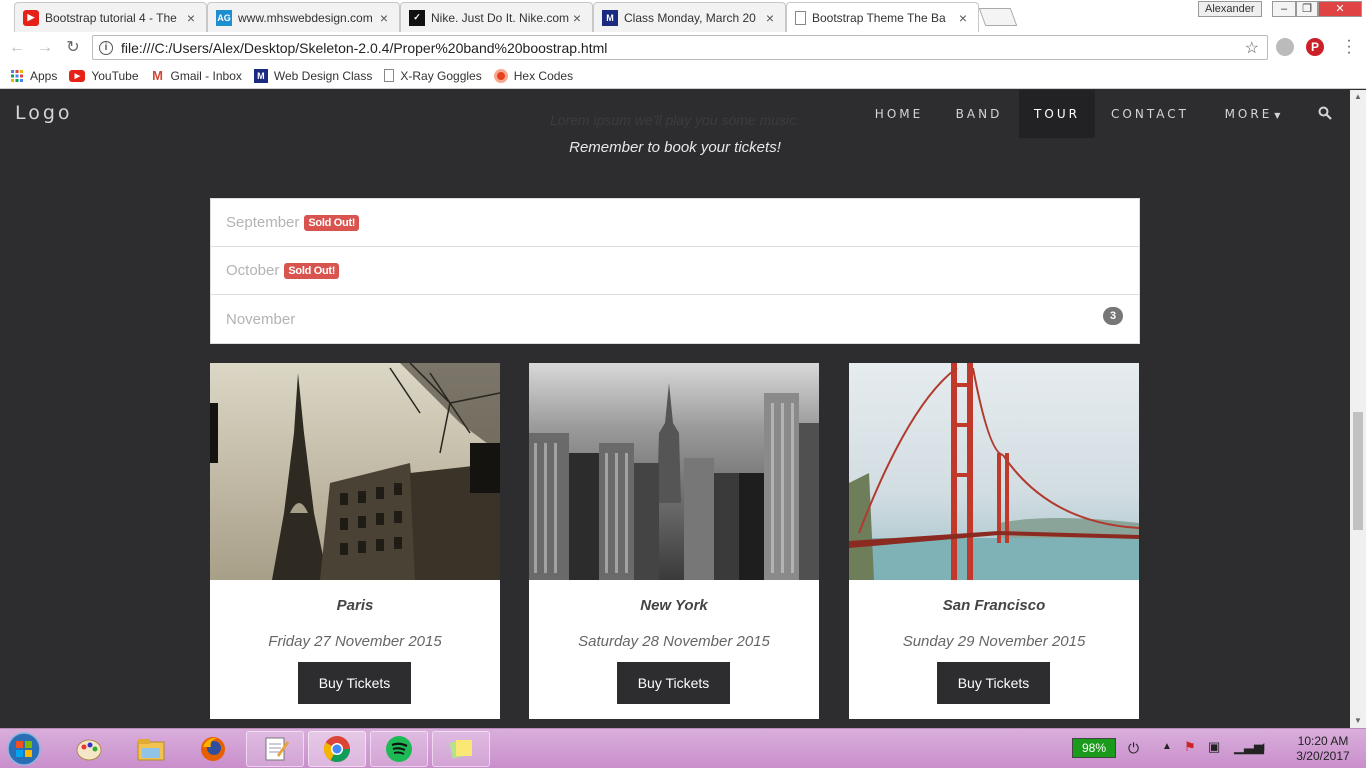 This screenshot has width=1366, height=768. What do you see at coordinates (157, 75) in the screenshot?
I see `gmail-icon: M` at bounding box center [157, 75].